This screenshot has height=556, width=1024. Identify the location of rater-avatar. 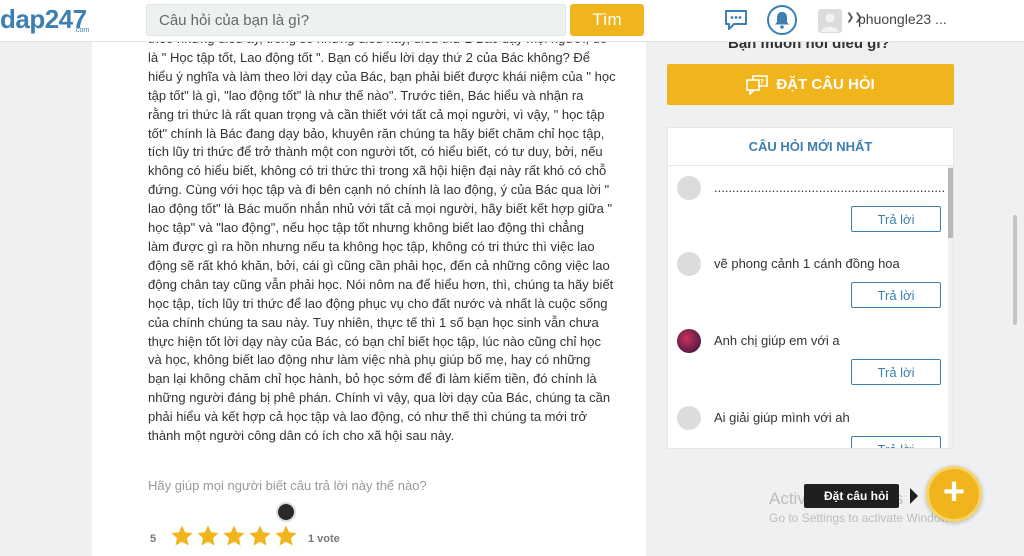
(286, 512).